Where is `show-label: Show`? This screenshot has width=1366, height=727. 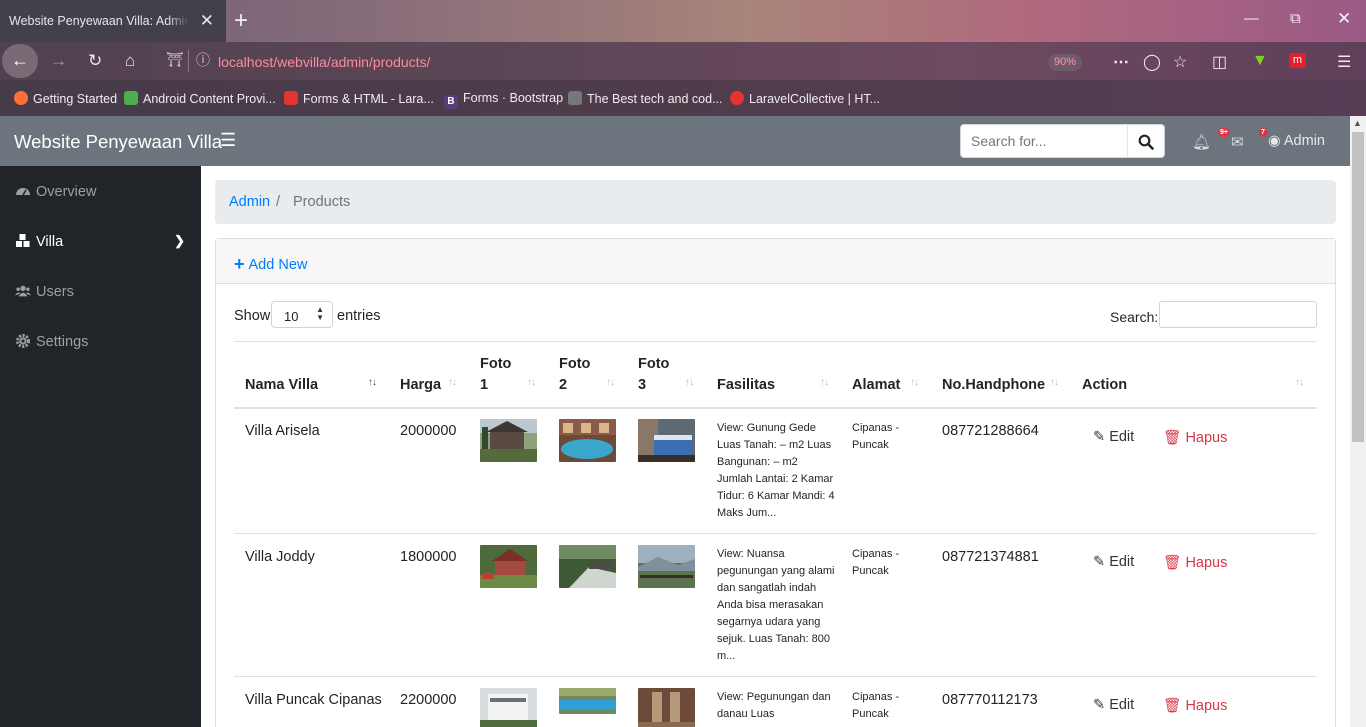 show-label: Show is located at coordinates (252, 316).